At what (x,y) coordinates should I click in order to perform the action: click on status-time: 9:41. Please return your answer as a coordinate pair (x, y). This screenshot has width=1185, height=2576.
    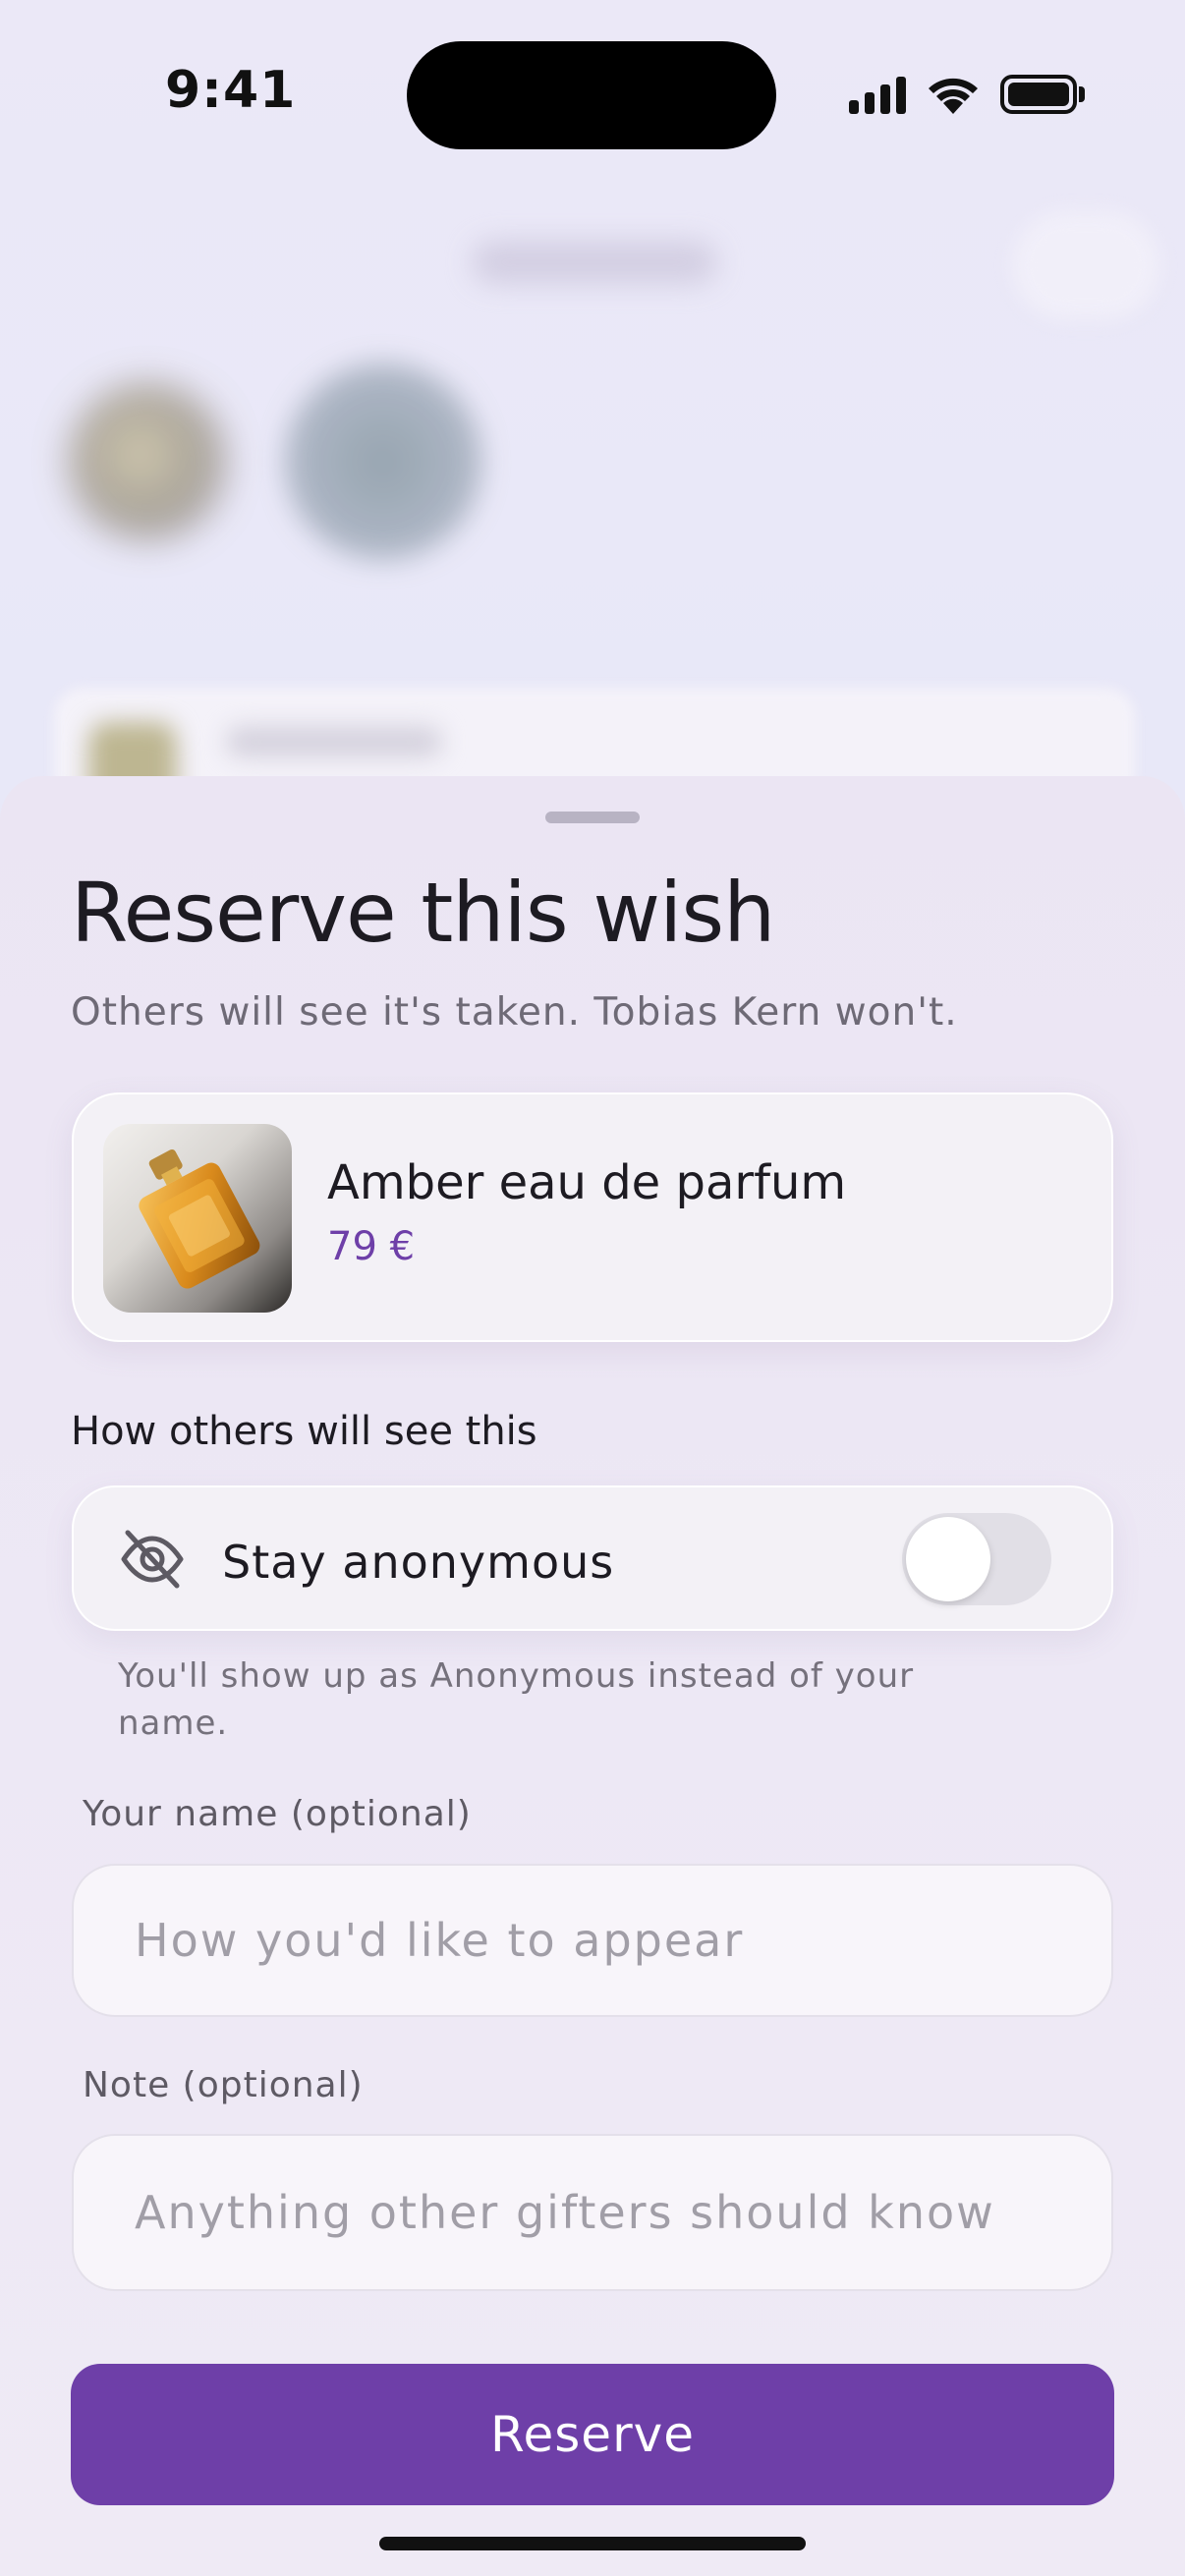
    Looking at the image, I should click on (231, 90).